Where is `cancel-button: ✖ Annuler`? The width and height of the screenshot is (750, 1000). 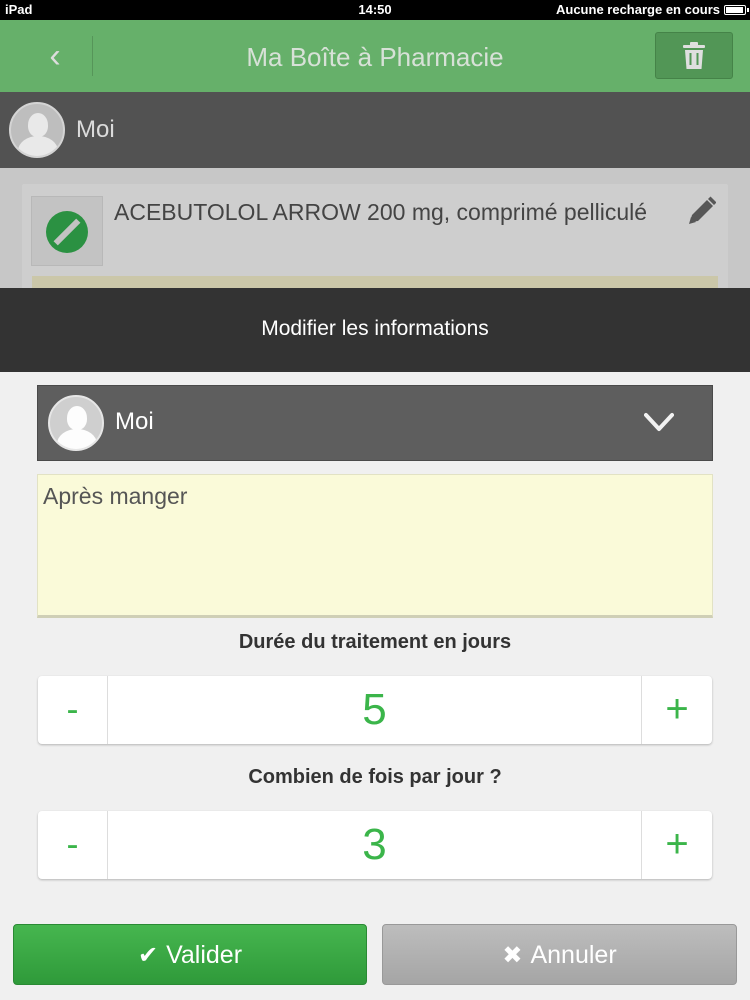
cancel-button: ✖ Annuler is located at coordinates (559, 954).